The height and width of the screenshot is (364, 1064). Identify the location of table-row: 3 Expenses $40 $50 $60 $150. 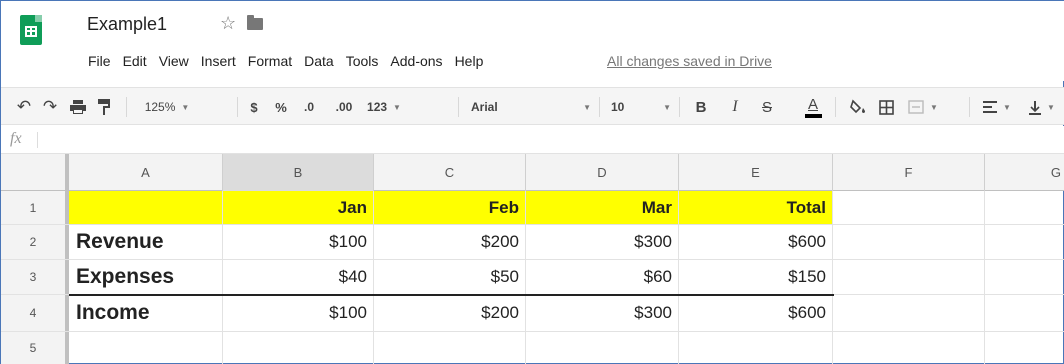
(532, 277).